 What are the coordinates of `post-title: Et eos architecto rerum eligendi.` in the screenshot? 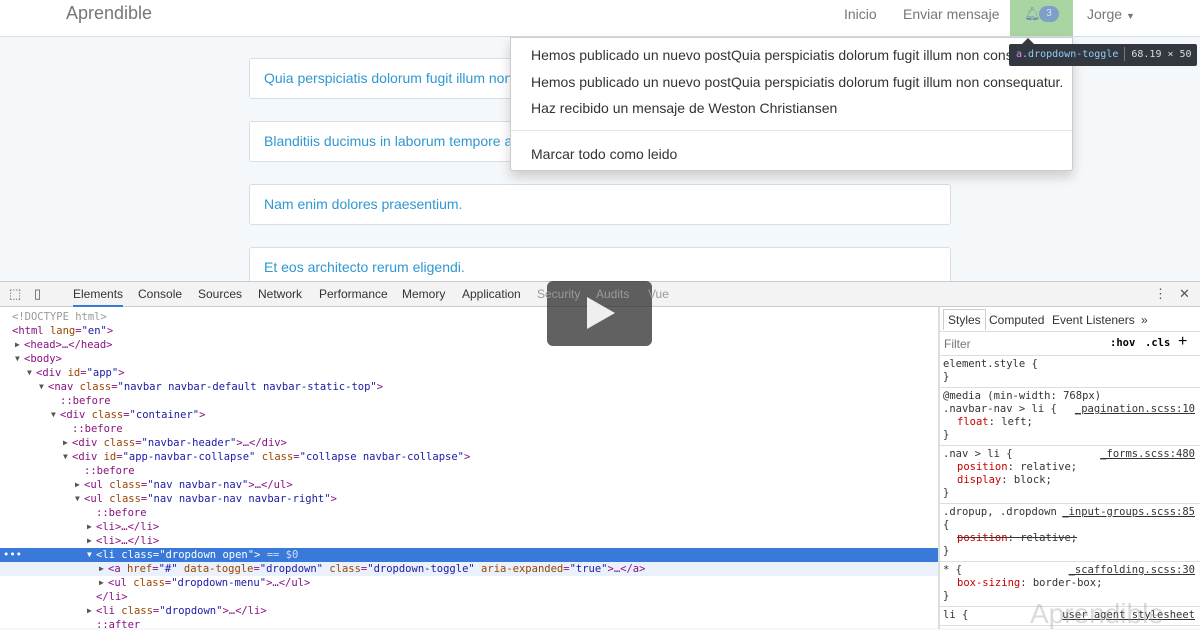 It's located at (364, 267).